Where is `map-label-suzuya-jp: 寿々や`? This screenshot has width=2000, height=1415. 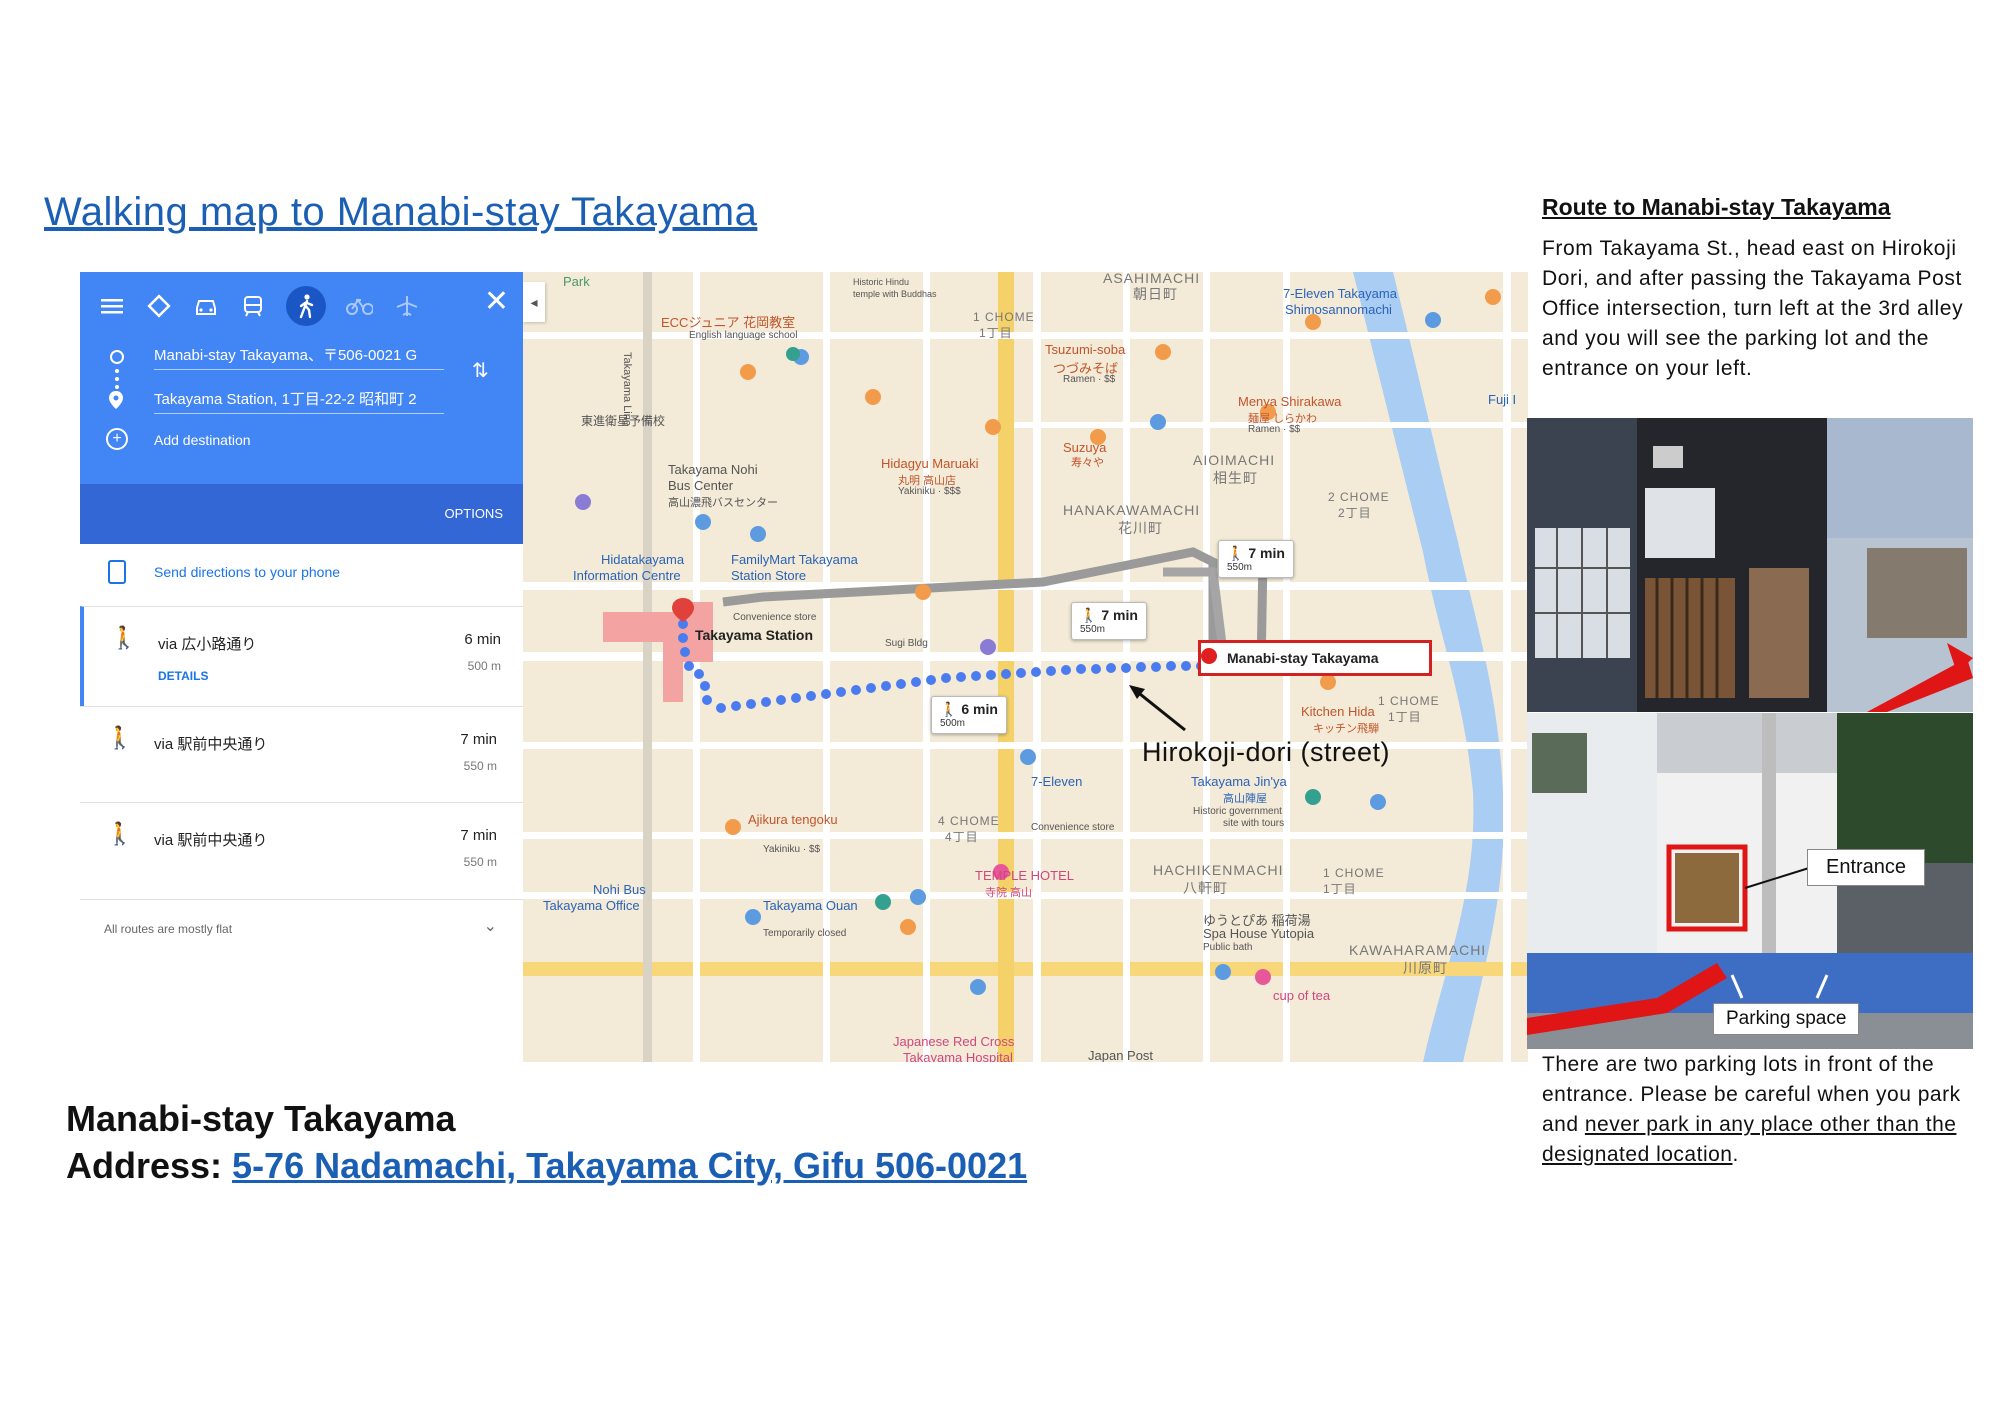 map-label-suzuya-jp: 寿々や is located at coordinates (1087, 463).